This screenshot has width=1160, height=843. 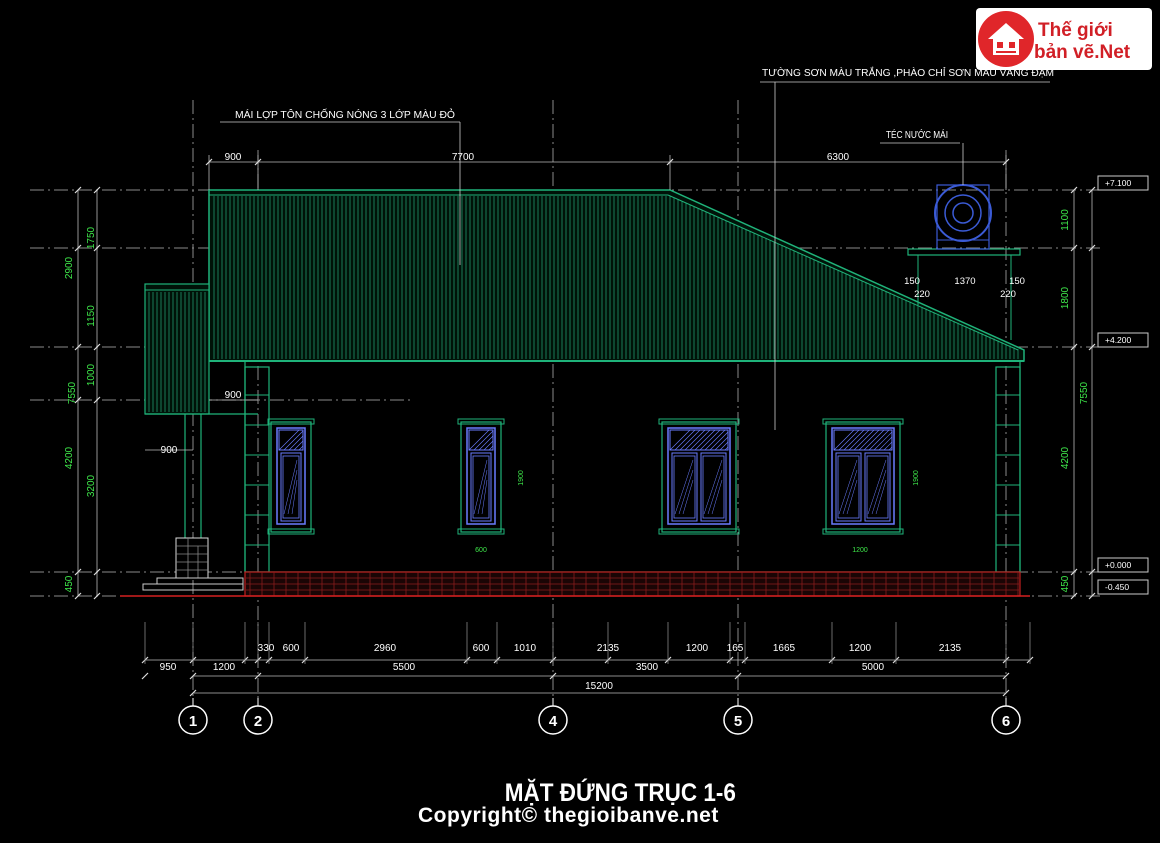 What do you see at coordinates (525, 648) in the screenshot?
I see `bdim-1010: 1010` at bounding box center [525, 648].